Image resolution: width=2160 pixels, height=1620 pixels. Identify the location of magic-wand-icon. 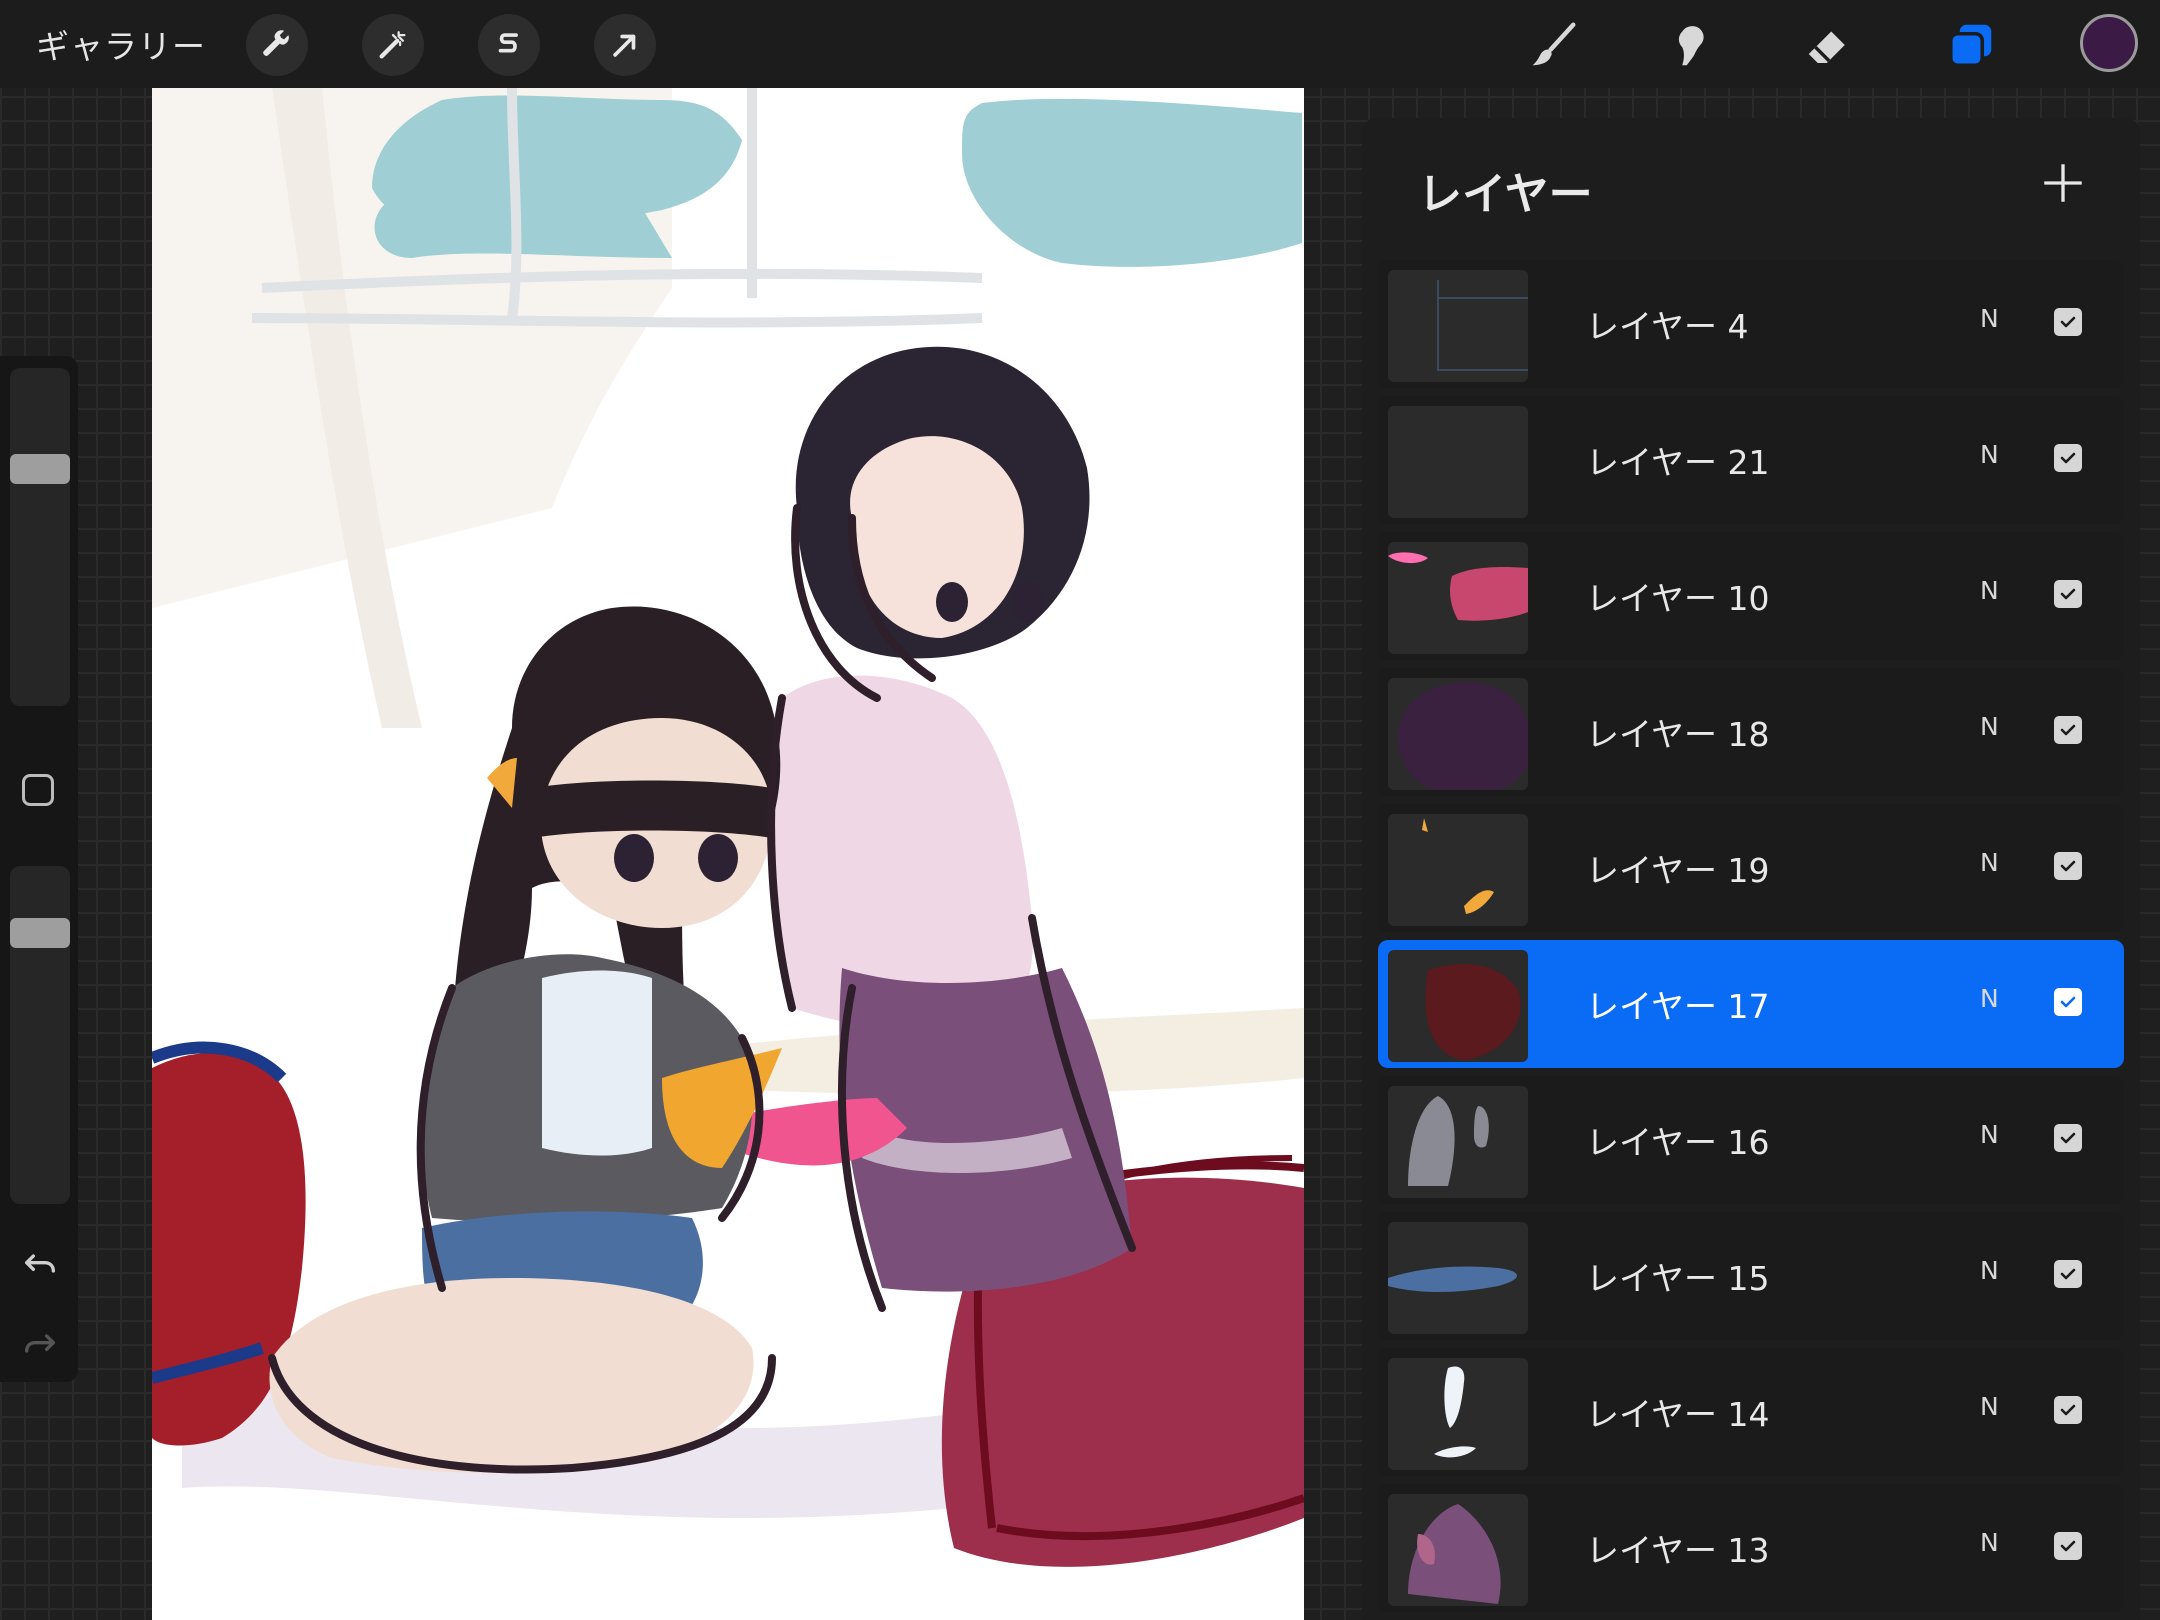
(392, 45).